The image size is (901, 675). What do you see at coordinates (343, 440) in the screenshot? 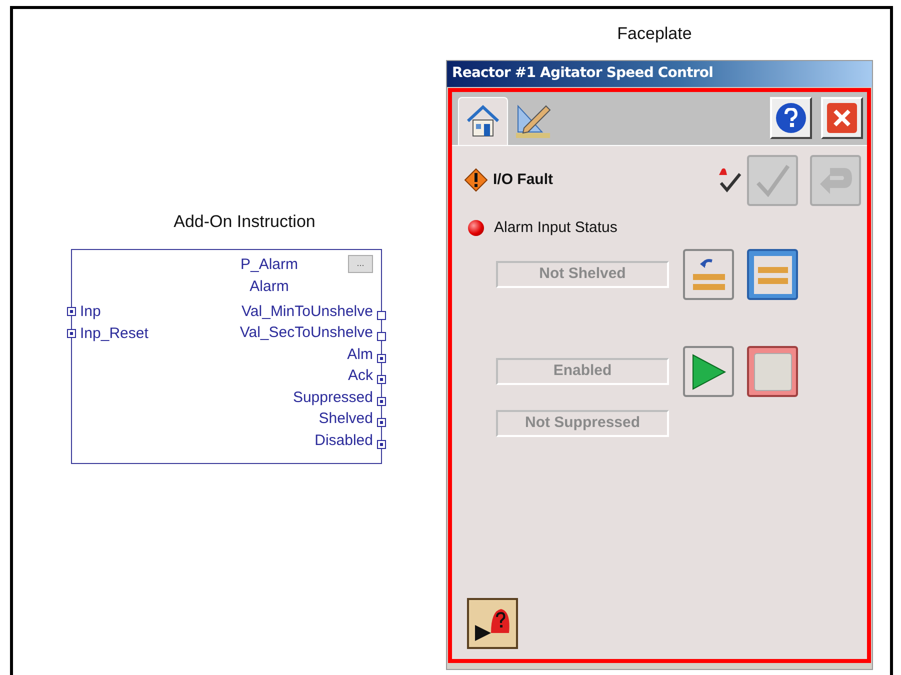
I see `output-label: Disabled` at bounding box center [343, 440].